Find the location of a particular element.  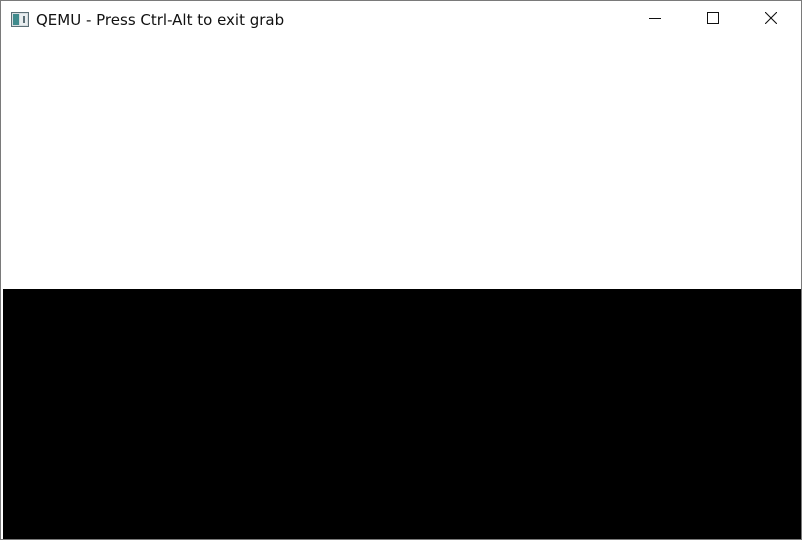

window-title: QEMU - Press Ctrl-Alt to exit grab is located at coordinates (160, 20).